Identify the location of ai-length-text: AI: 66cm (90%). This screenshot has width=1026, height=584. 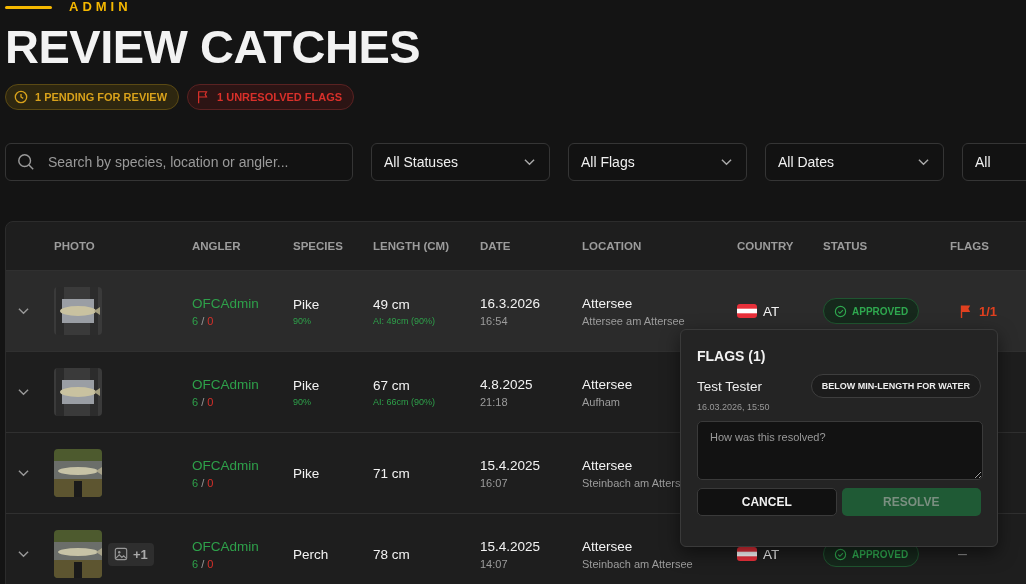
(404, 401).